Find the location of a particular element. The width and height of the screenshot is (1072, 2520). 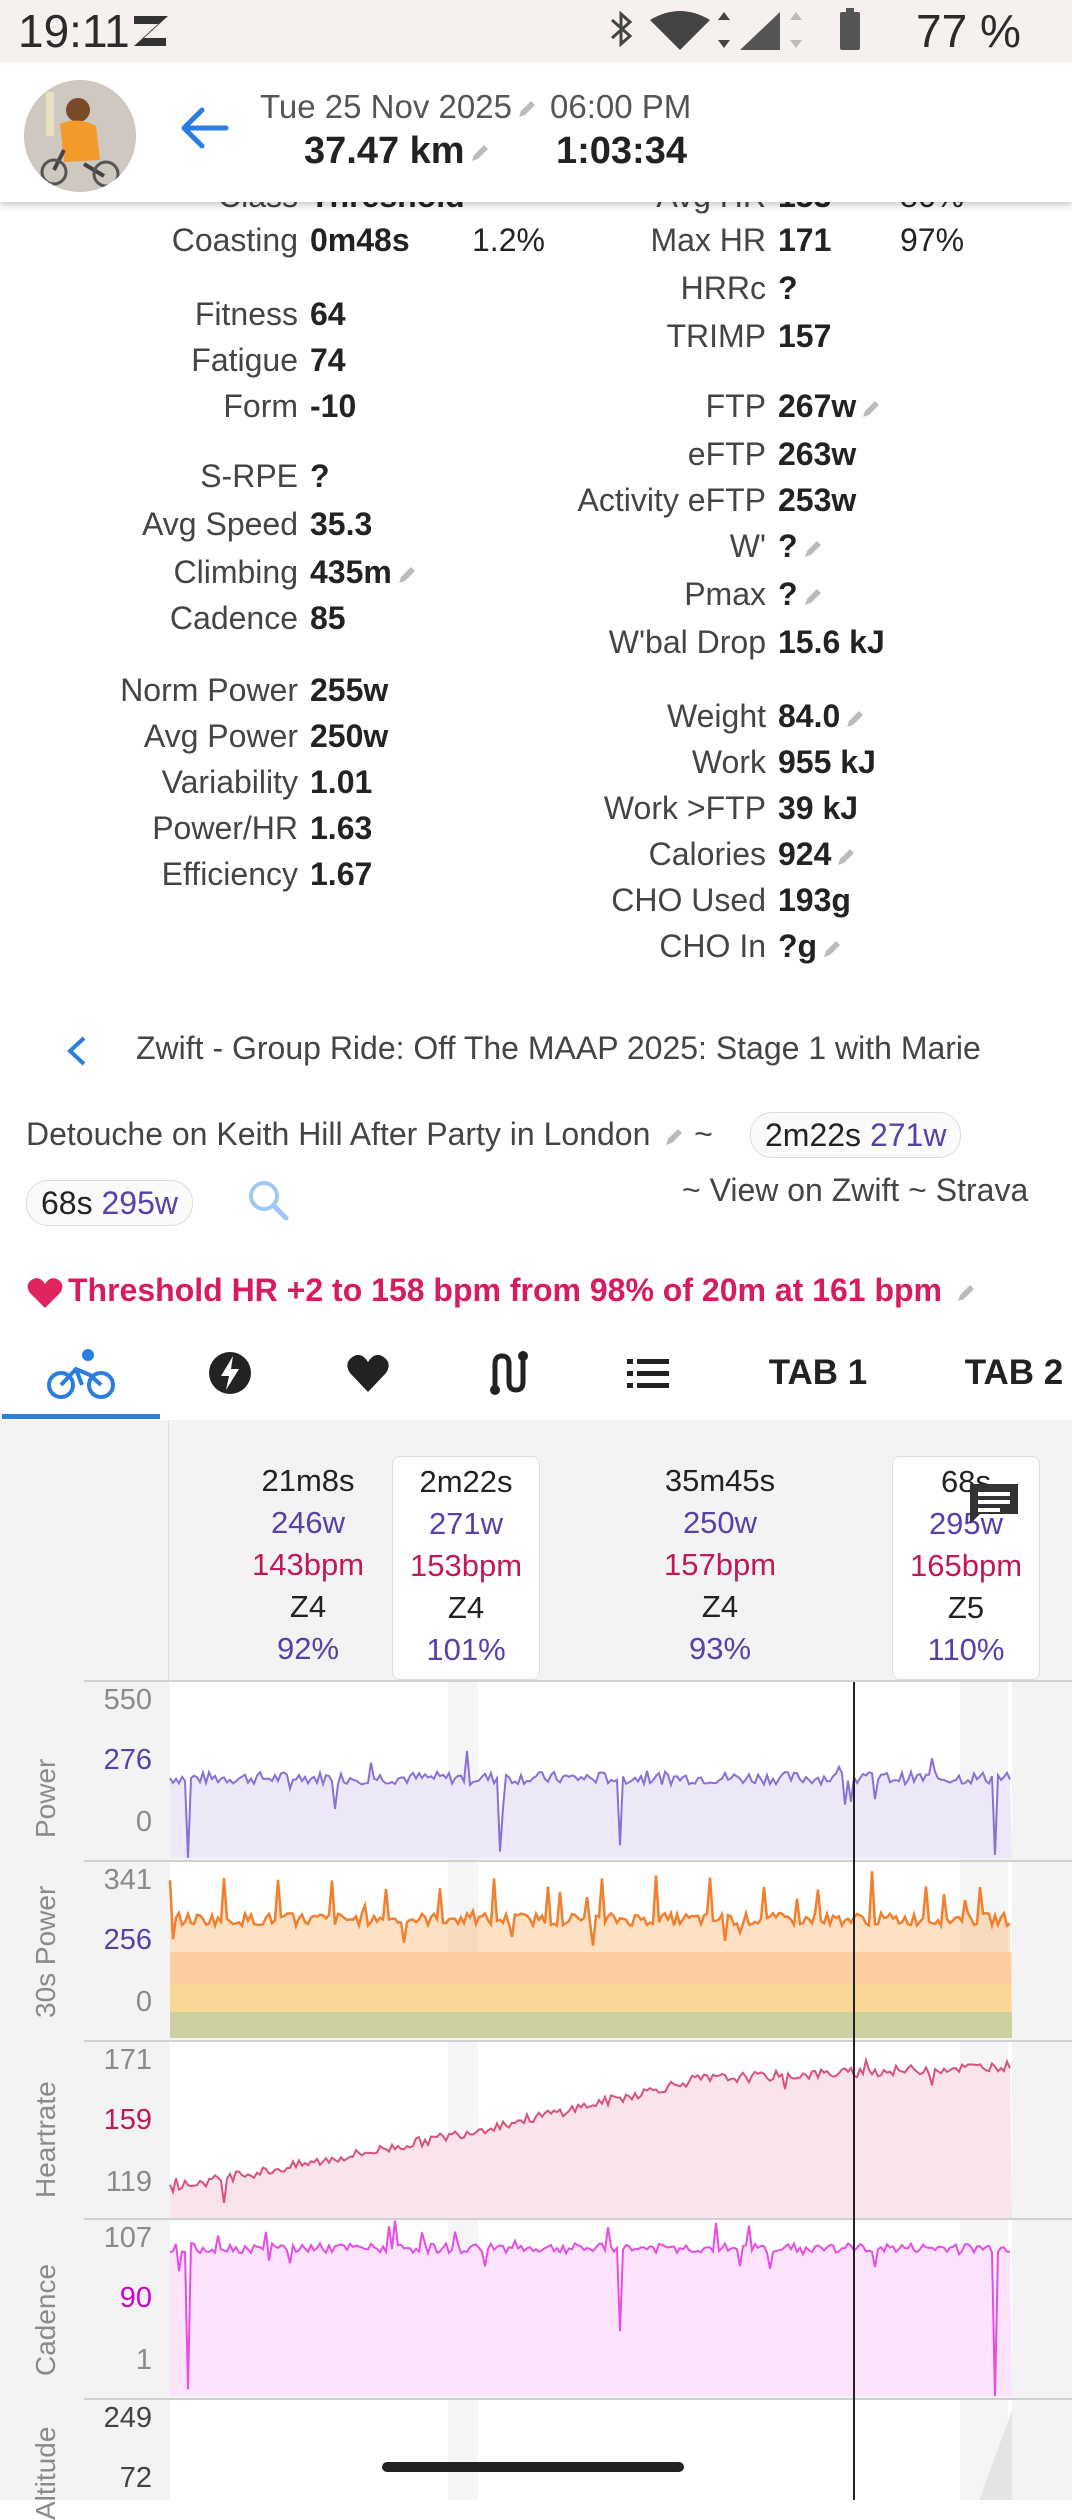

best-effort-chip-2: 68s 295w is located at coordinates (109, 1203).